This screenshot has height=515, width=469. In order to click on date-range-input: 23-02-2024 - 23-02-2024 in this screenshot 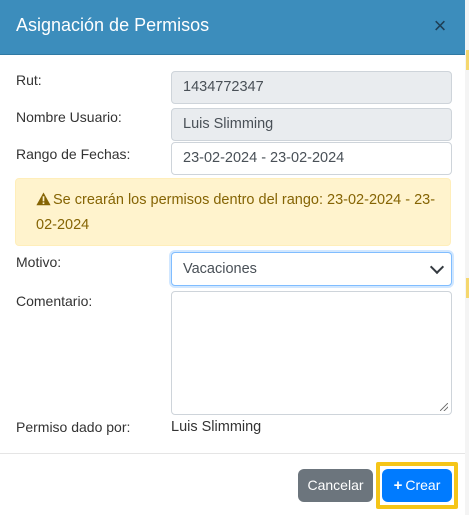, I will do `click(311, 158)`.